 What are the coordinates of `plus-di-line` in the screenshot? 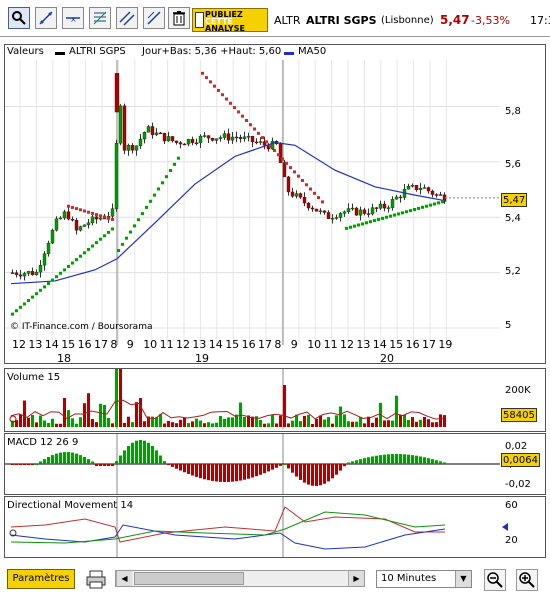 It's located at (228, 537).